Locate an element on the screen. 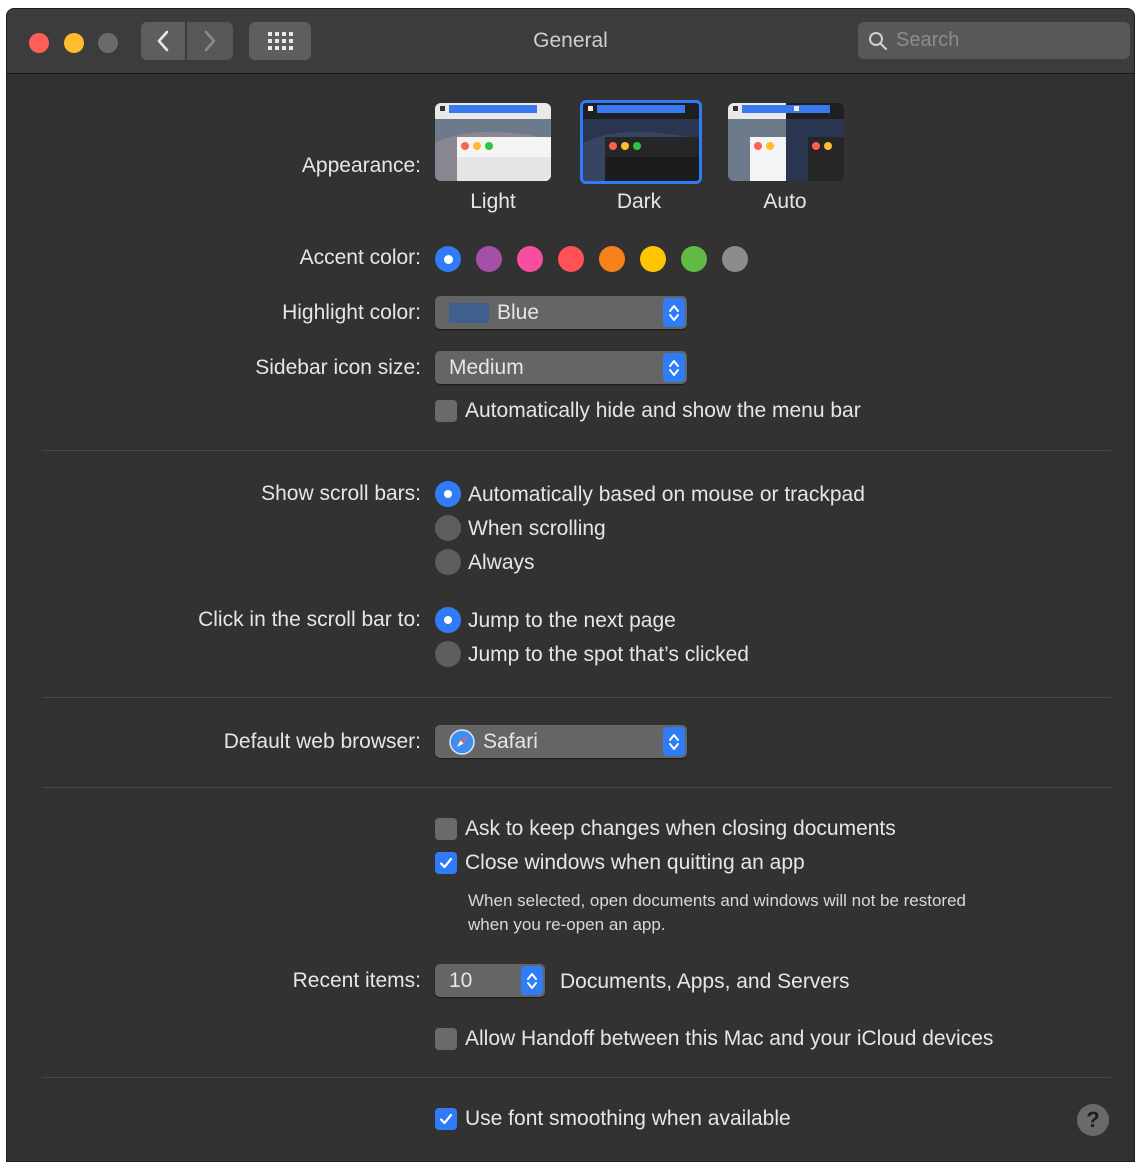 This screenshot has width=1137, height=1162. appearance-light-thumbnail is located at coordinates (493, 142).